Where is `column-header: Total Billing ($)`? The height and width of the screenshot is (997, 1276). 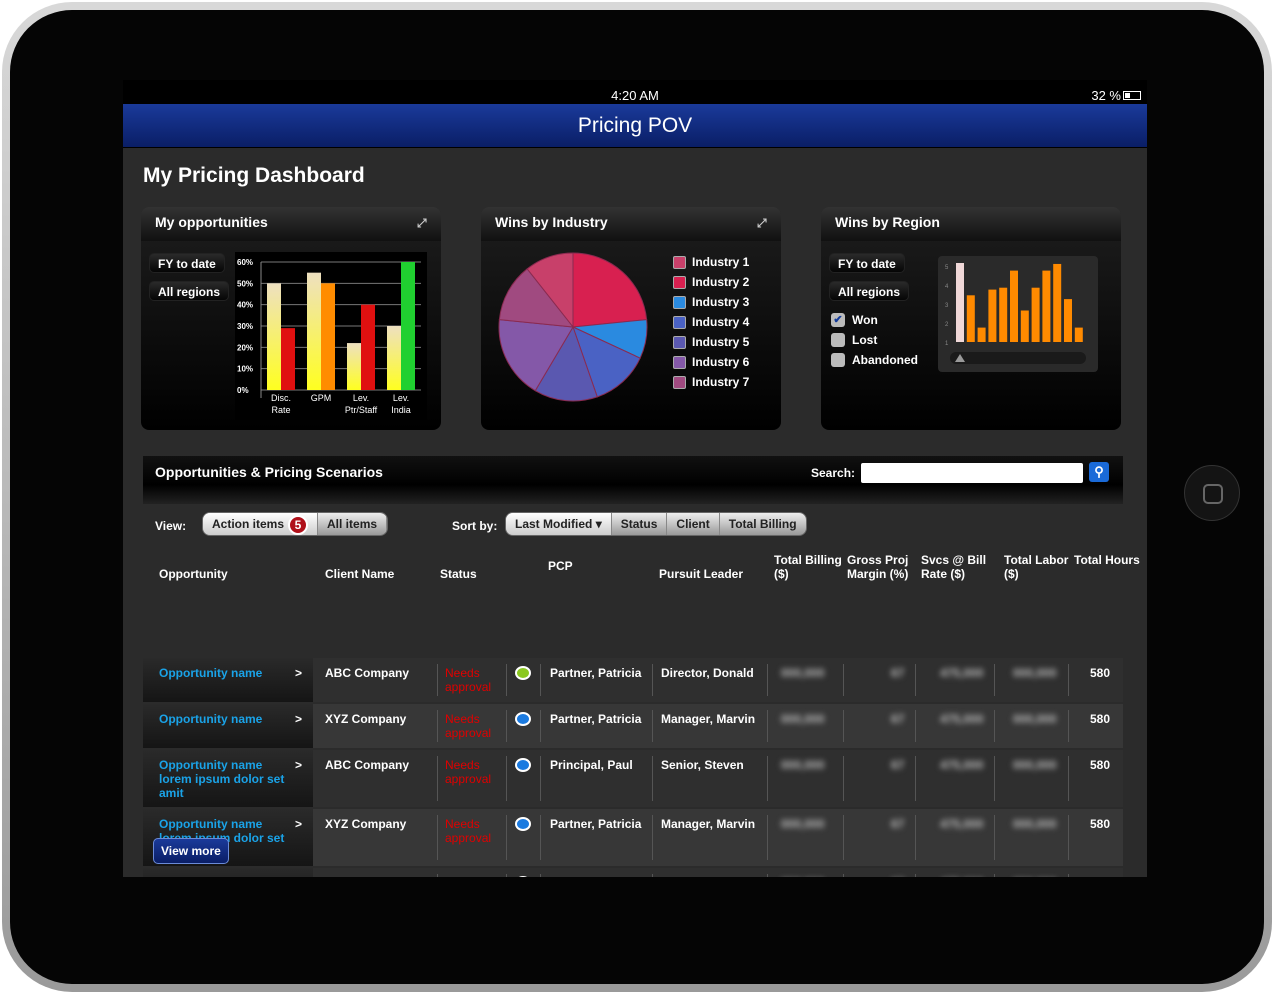
column-header: Total Billing ($) is located at coordinates (809, 567).